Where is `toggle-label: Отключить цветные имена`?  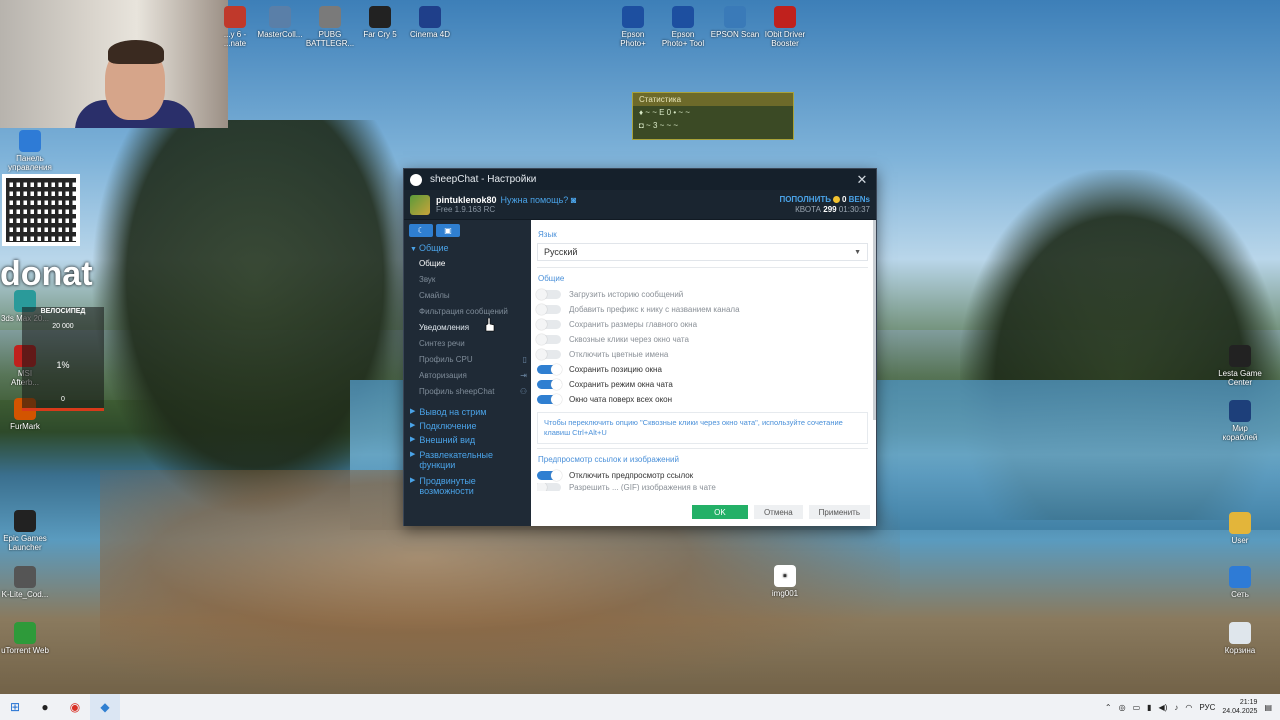
toggle-label: Отключить цветные имена is located at coordinates (619, 354).